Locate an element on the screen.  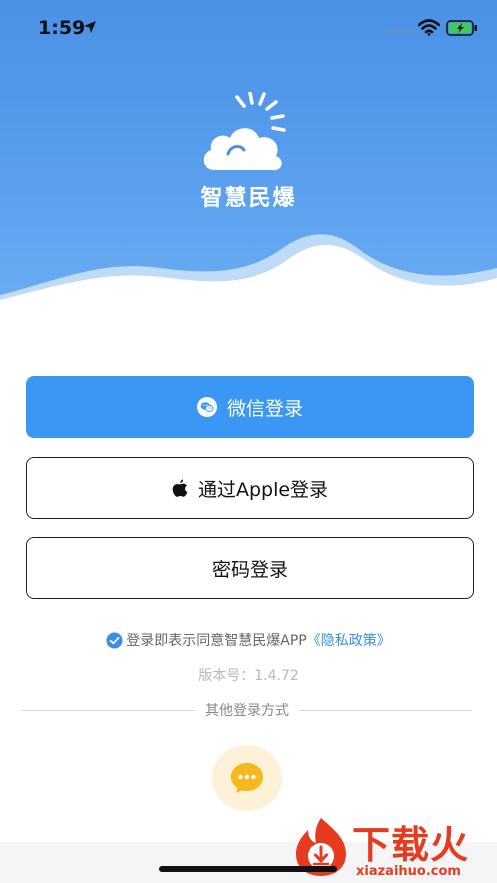
other-login-label: 其他登录方式 is located at coordinates (247, 711).